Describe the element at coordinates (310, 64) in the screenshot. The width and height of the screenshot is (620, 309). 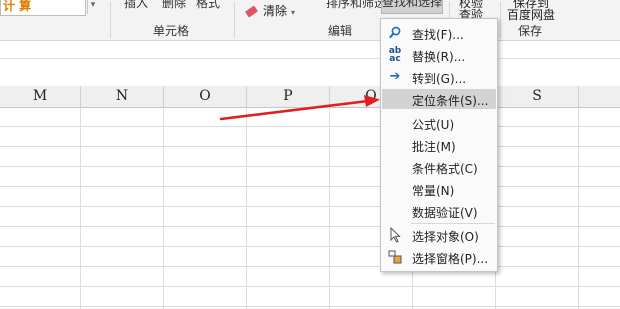
I see `formula-bar-area` at that location.